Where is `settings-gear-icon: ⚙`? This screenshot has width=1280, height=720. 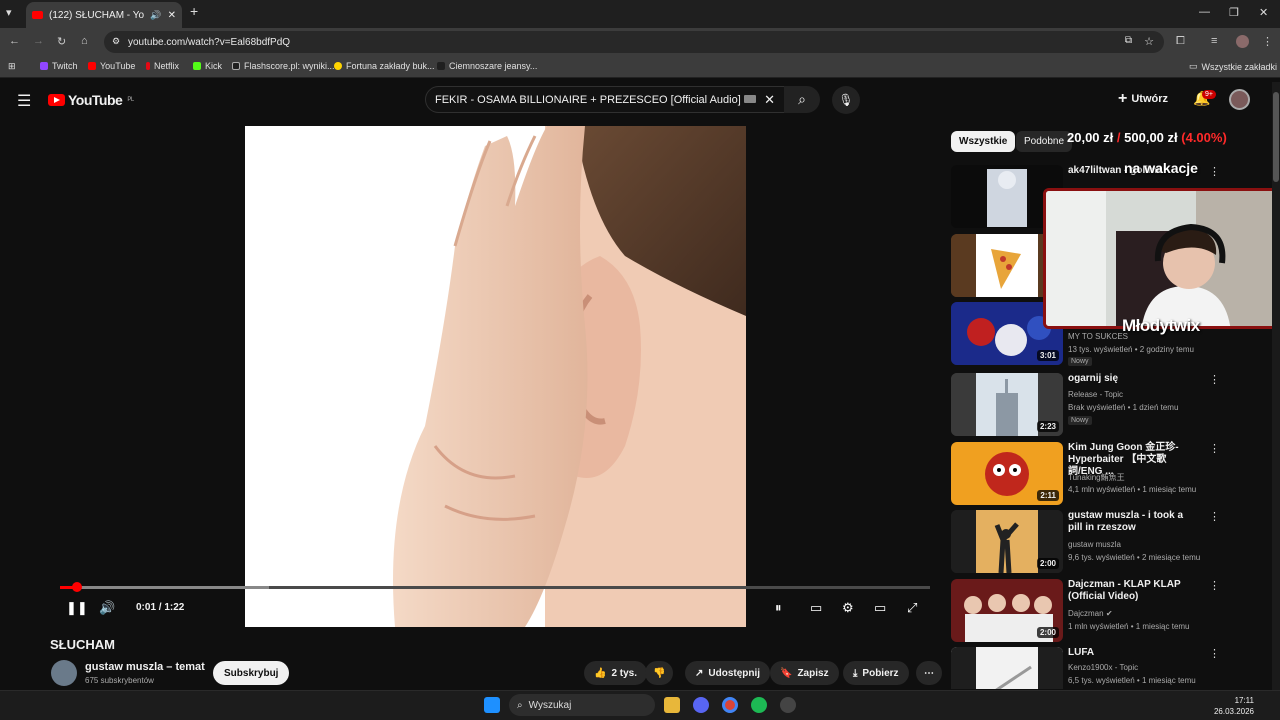 settings-gear-icon: ⚙ is located at coordinates (848, 608).